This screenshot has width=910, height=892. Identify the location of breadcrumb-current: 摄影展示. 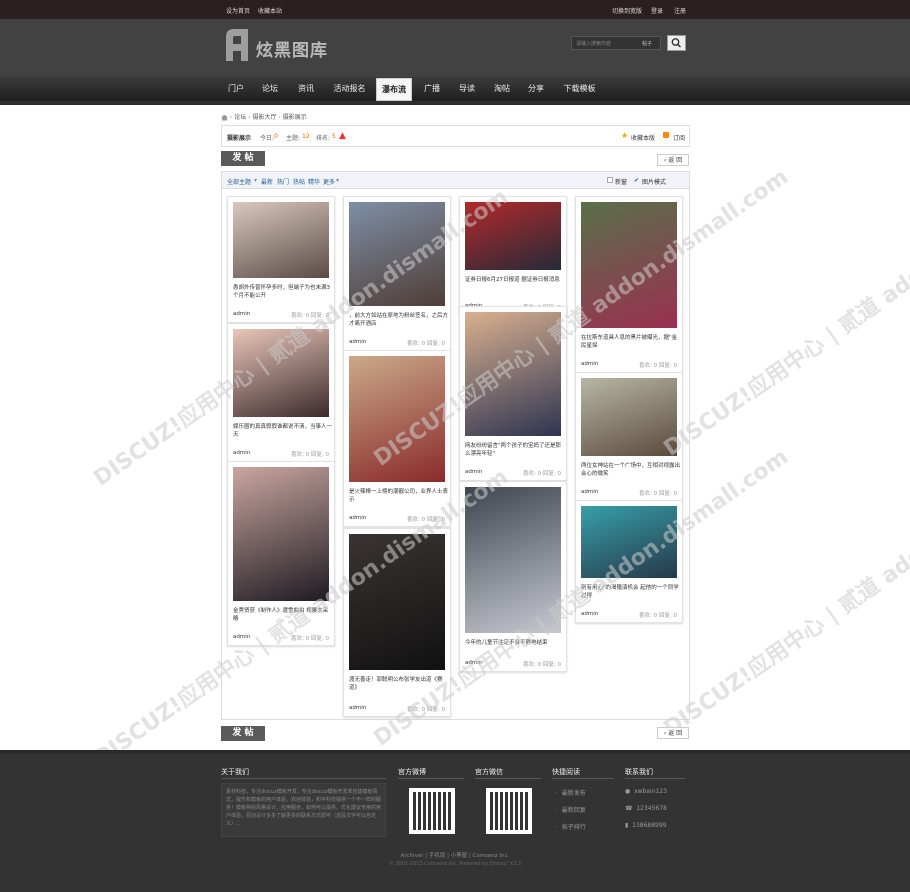
(295, 117).